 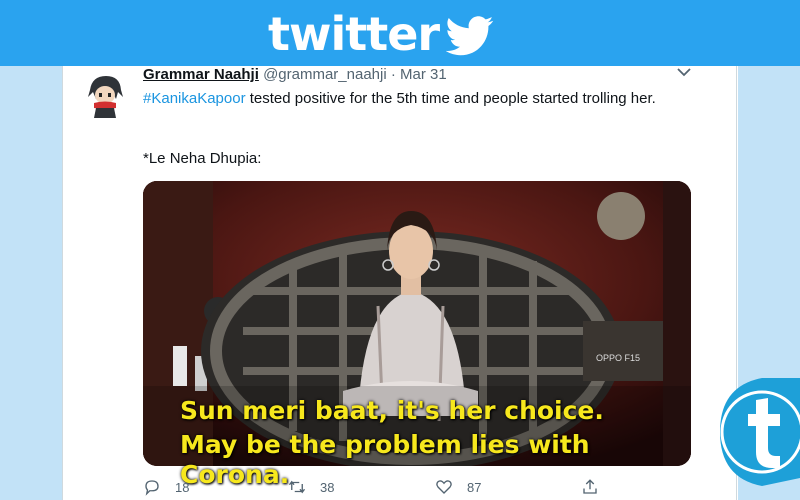 What do you see at coordinates (392, 410) in the screenshot?
I see `subtitle-line-1: Sun meri baat, it's her choice.` at bounding box center [392, 410].